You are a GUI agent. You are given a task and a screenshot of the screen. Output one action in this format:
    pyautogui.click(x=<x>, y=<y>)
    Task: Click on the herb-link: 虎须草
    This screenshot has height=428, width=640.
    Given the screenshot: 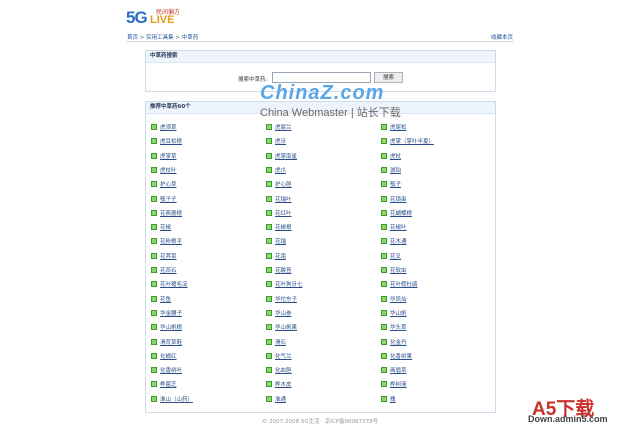 What is the action you would take?
    pyautogui.click(x=164, y=127)
    